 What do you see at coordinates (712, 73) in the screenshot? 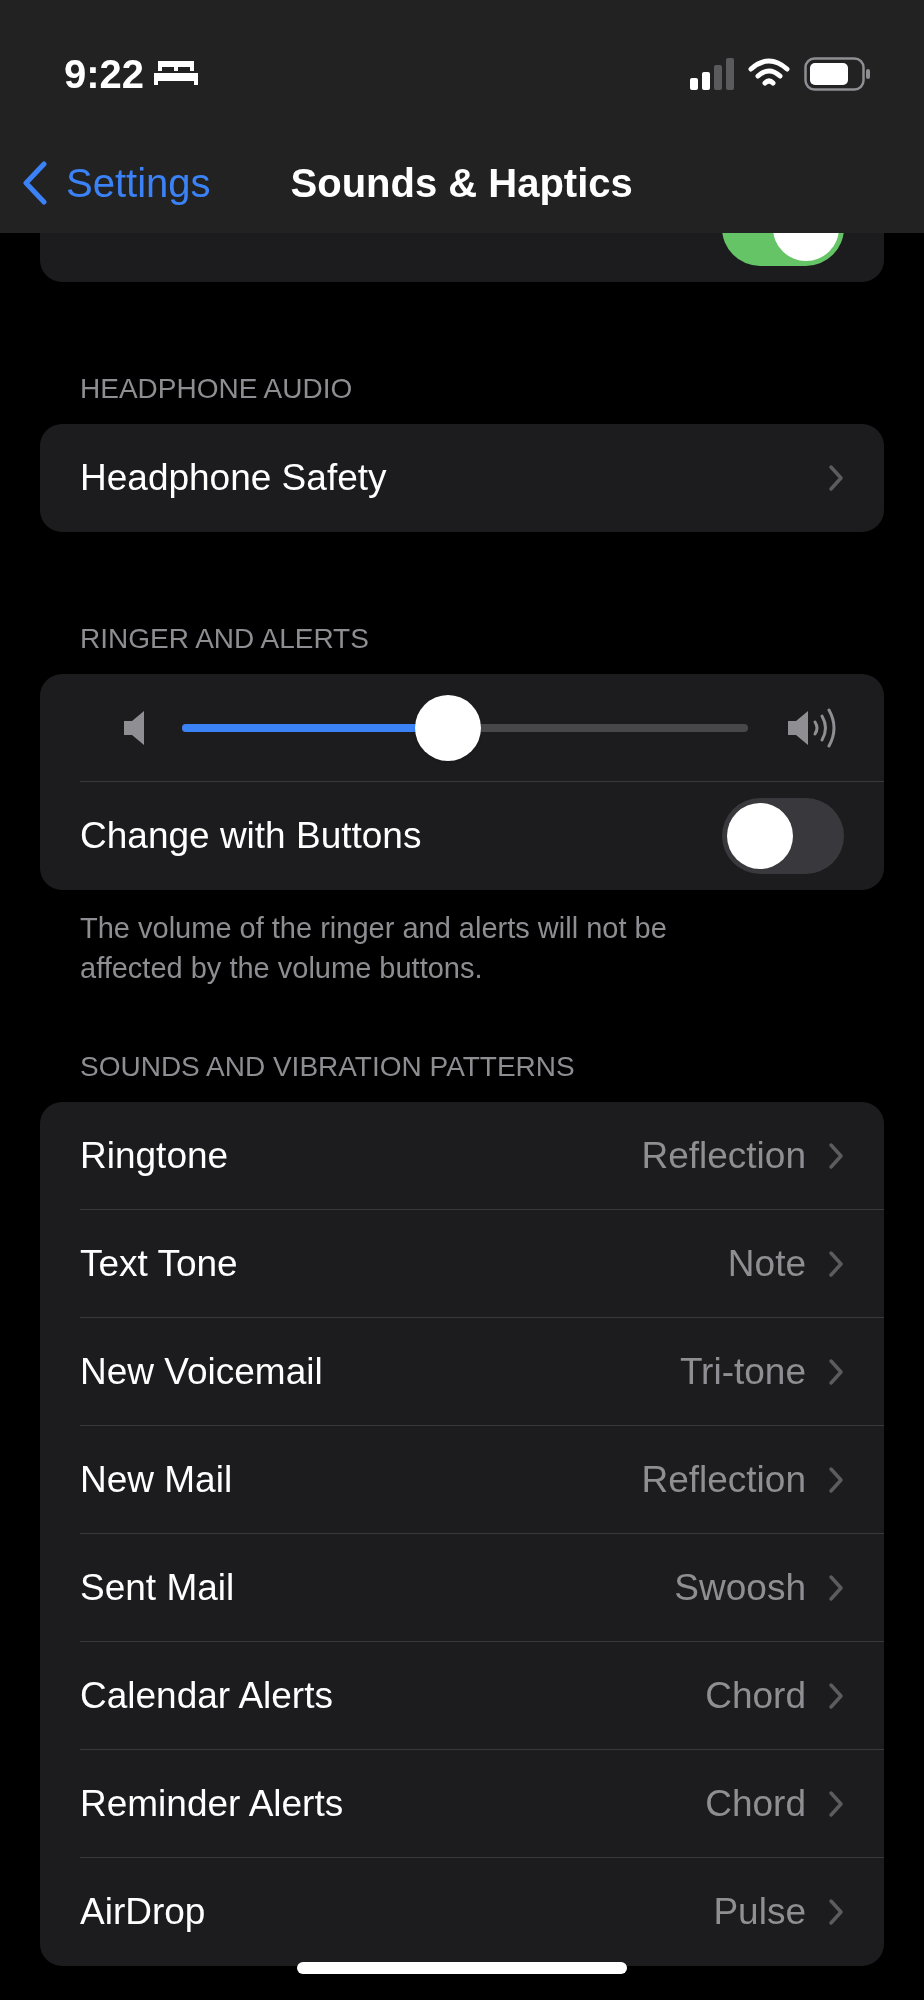
I see `signal-icon` at bounding box center [712, 73].